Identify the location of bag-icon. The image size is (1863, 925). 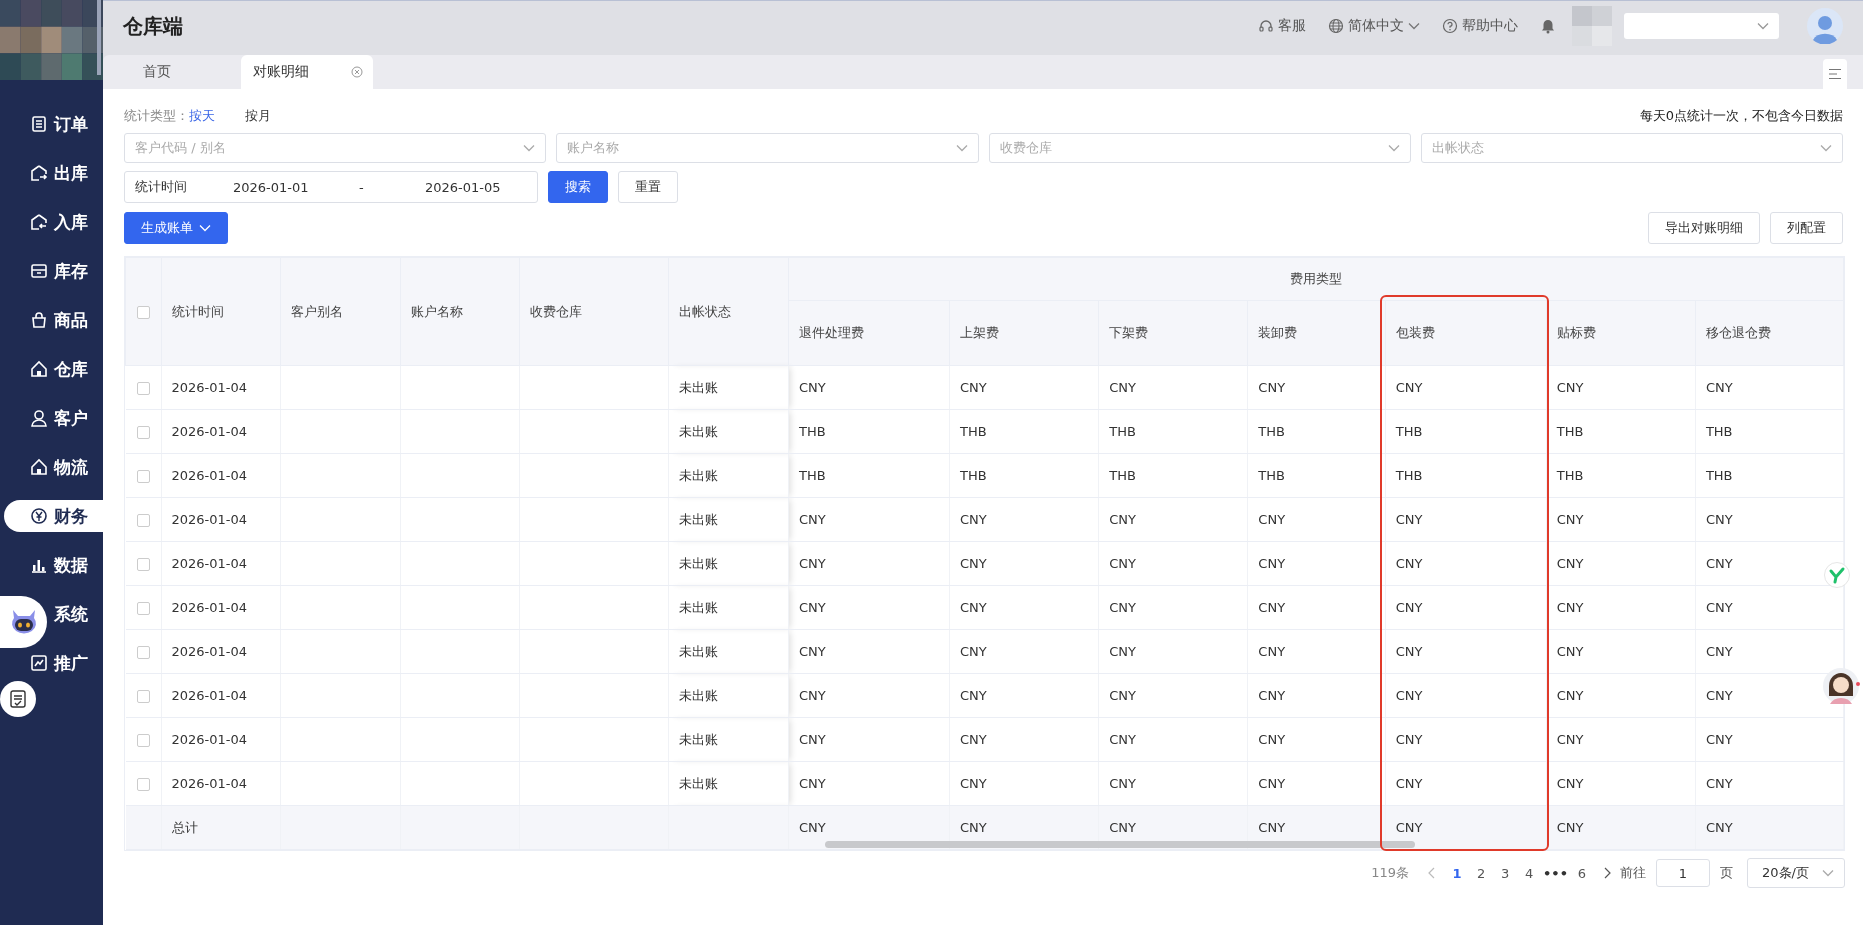
(39, 320).